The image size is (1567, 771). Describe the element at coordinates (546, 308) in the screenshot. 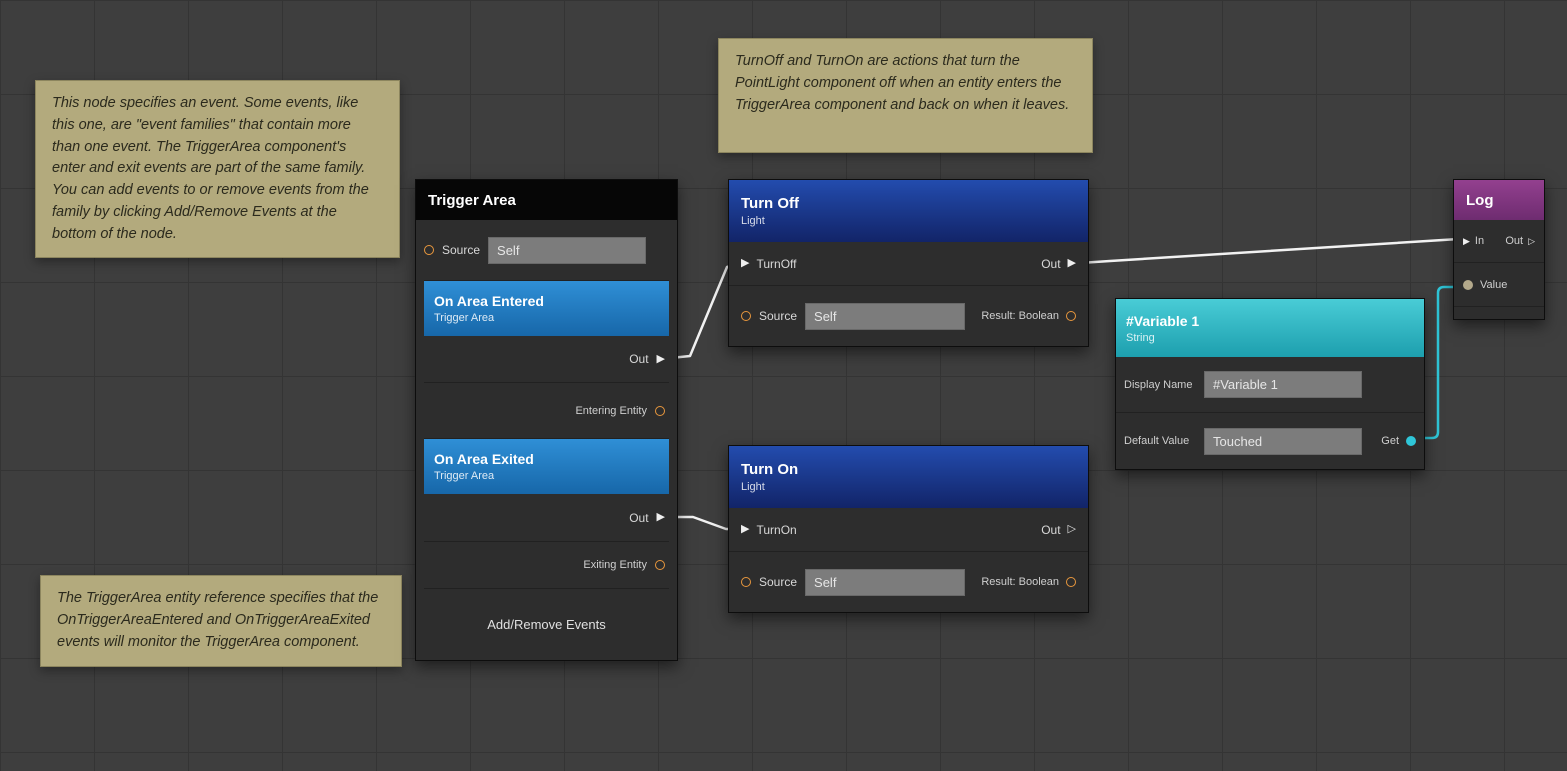

I see `event-on-area-entered-header: On Area Entered Trigger Area` at that location.